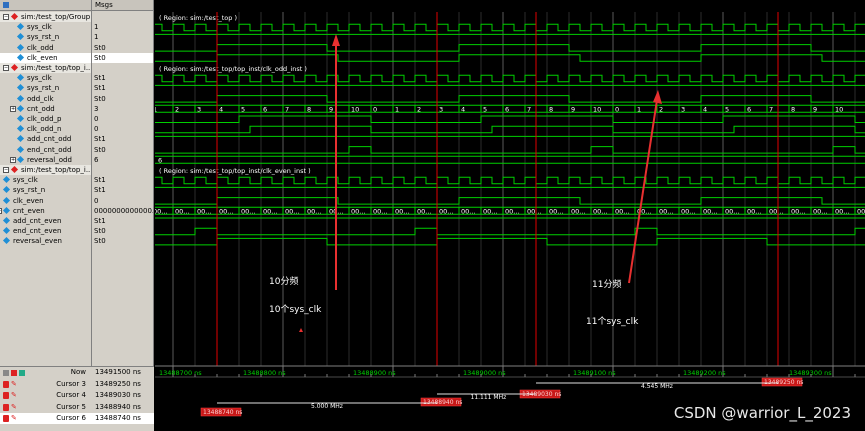 The image size is (865, 431). What do you see at coordinates (14, 67) in the screenshot?
I see `group-icon` at bounding box center [14, 67].